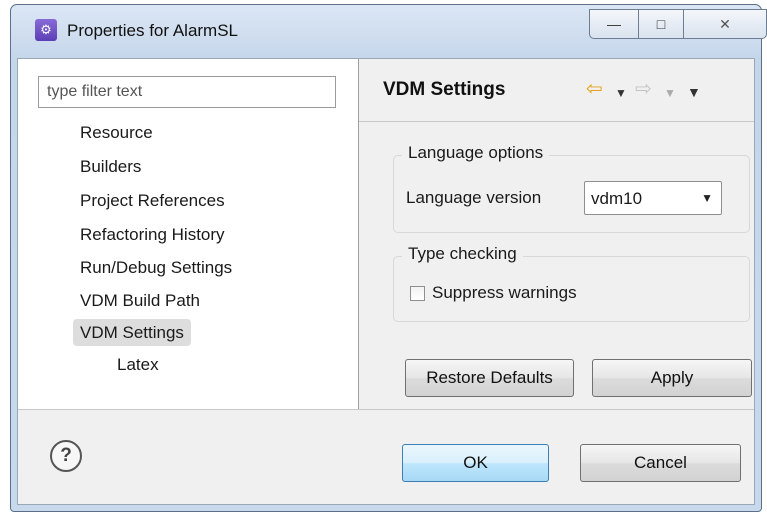 The height and width of the screenshot is (517, 767). Describe the element at coordinates (489, 378) in the screenshot. I see `restore-defaults-button: Restore Defaults` at that location.